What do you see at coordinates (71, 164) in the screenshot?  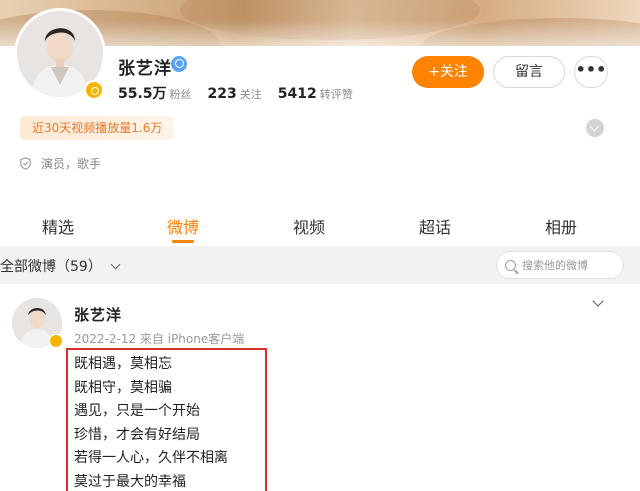 I see `roles-text: 演员，歌手` at bounding box center [71, 164].